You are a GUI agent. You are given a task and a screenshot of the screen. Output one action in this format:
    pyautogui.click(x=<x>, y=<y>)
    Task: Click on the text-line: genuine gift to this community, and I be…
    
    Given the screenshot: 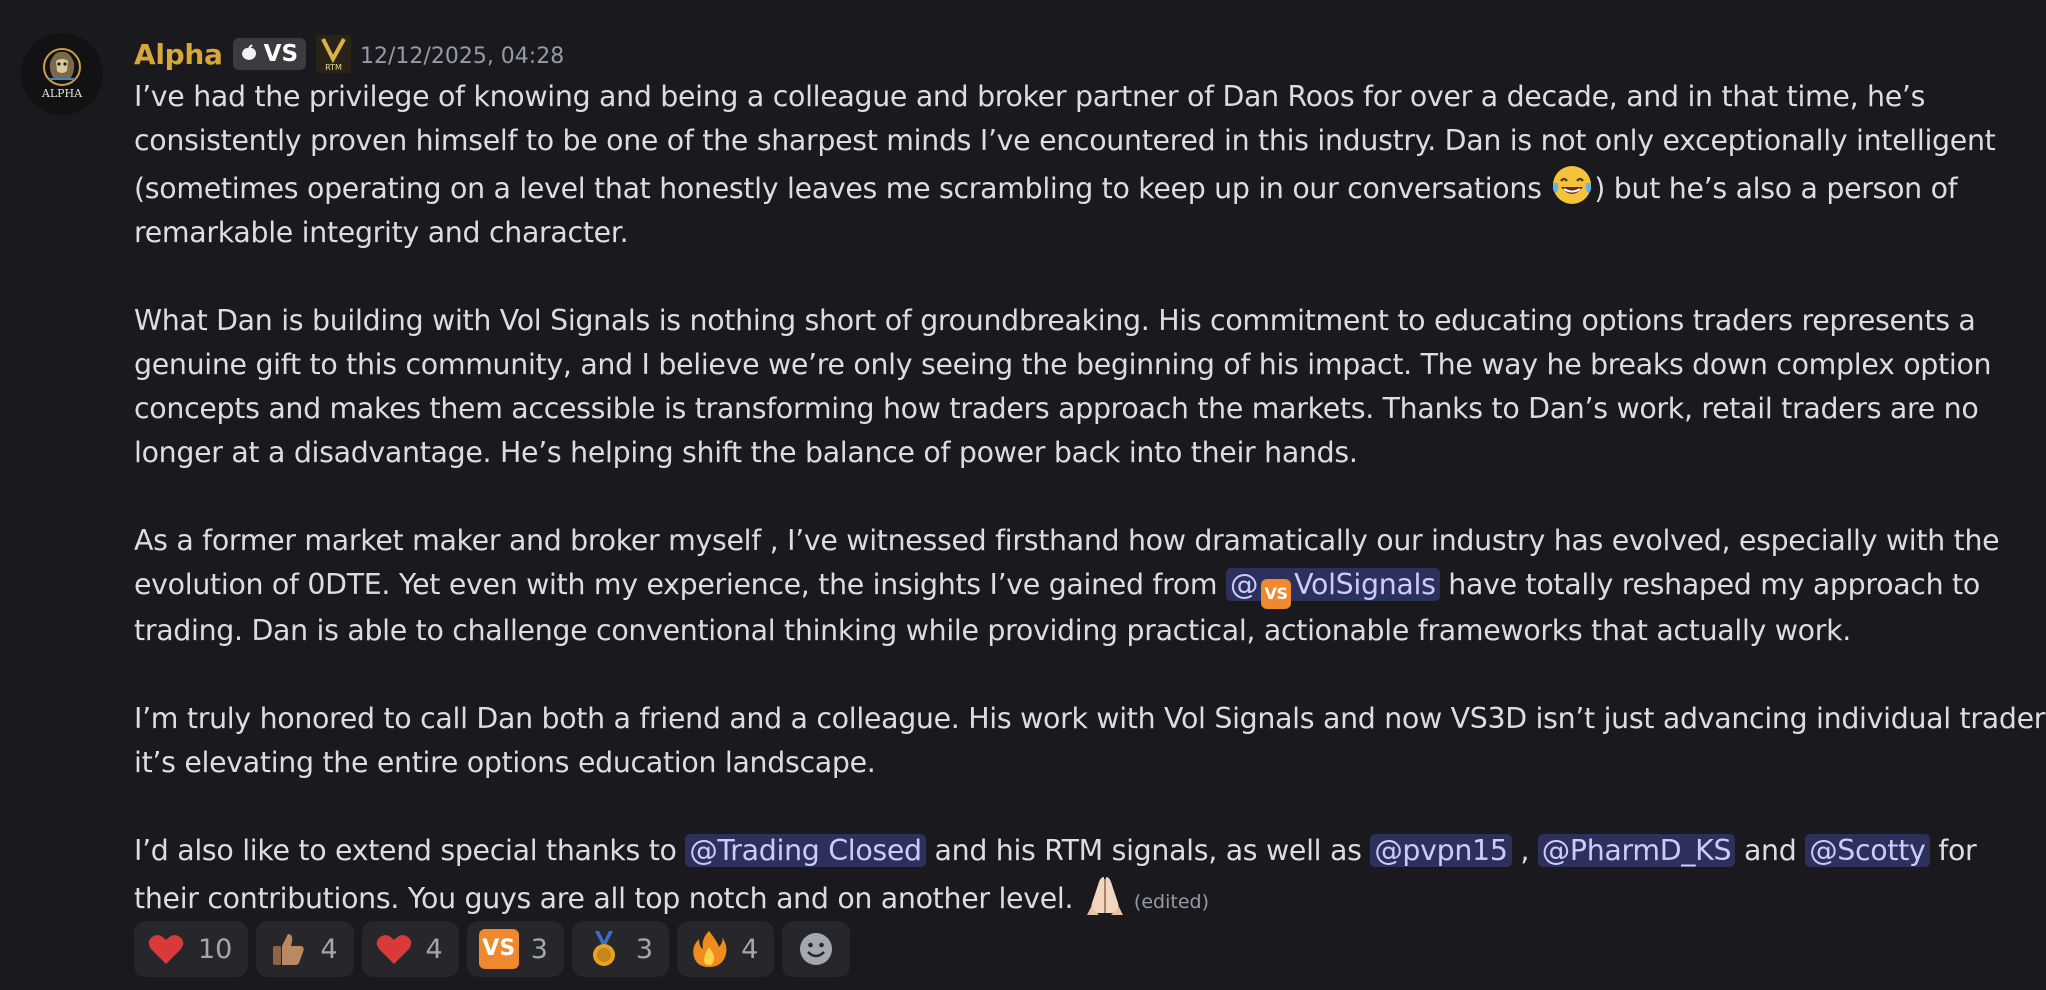 What is the action you would take?
    pyautogui.click(x=1063, y=364)
    